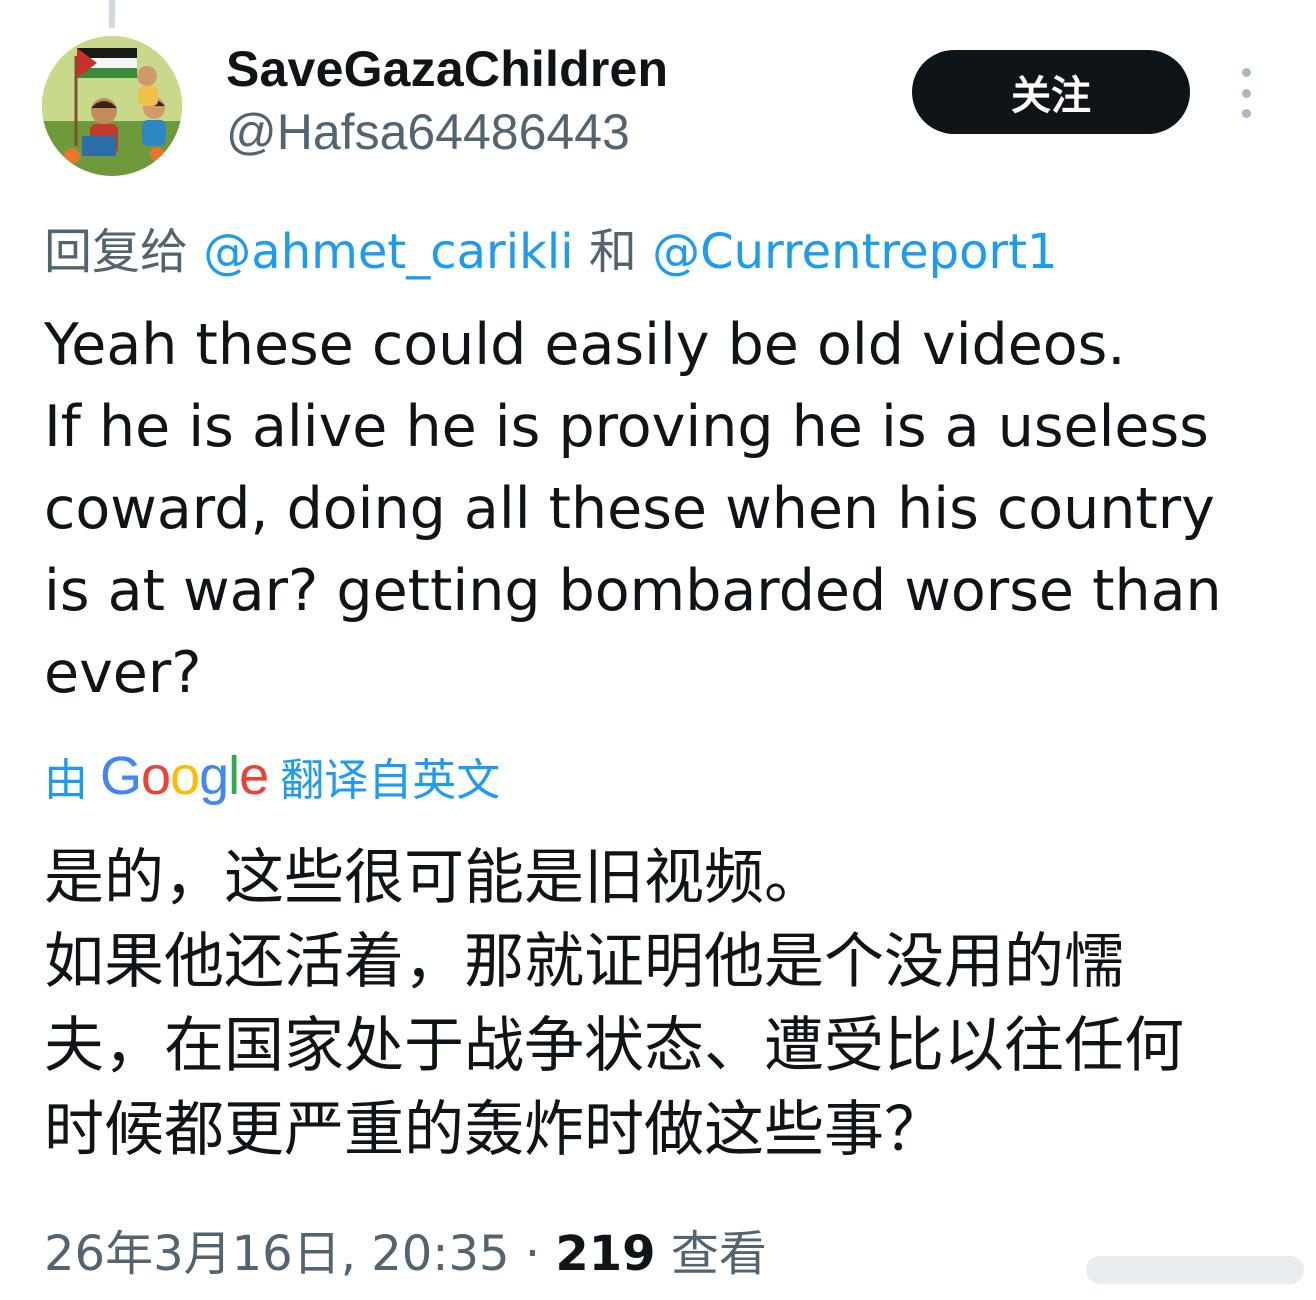 The height and width of the screenshot is (1300, 1316). What do you see at coordinates (112, 14) in the screenshot?
I see `thread-connector-line` at bounding box center [112, 14].